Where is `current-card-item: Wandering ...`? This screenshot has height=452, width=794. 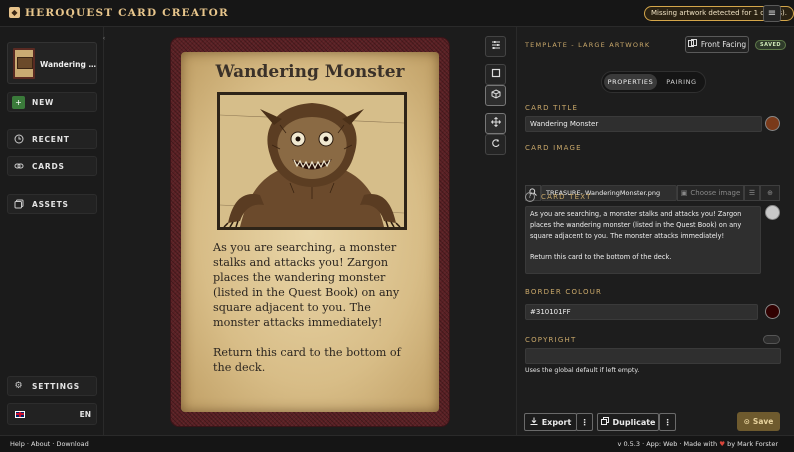
current-card-item: Wandering ... is located at coordinates (52, 63).